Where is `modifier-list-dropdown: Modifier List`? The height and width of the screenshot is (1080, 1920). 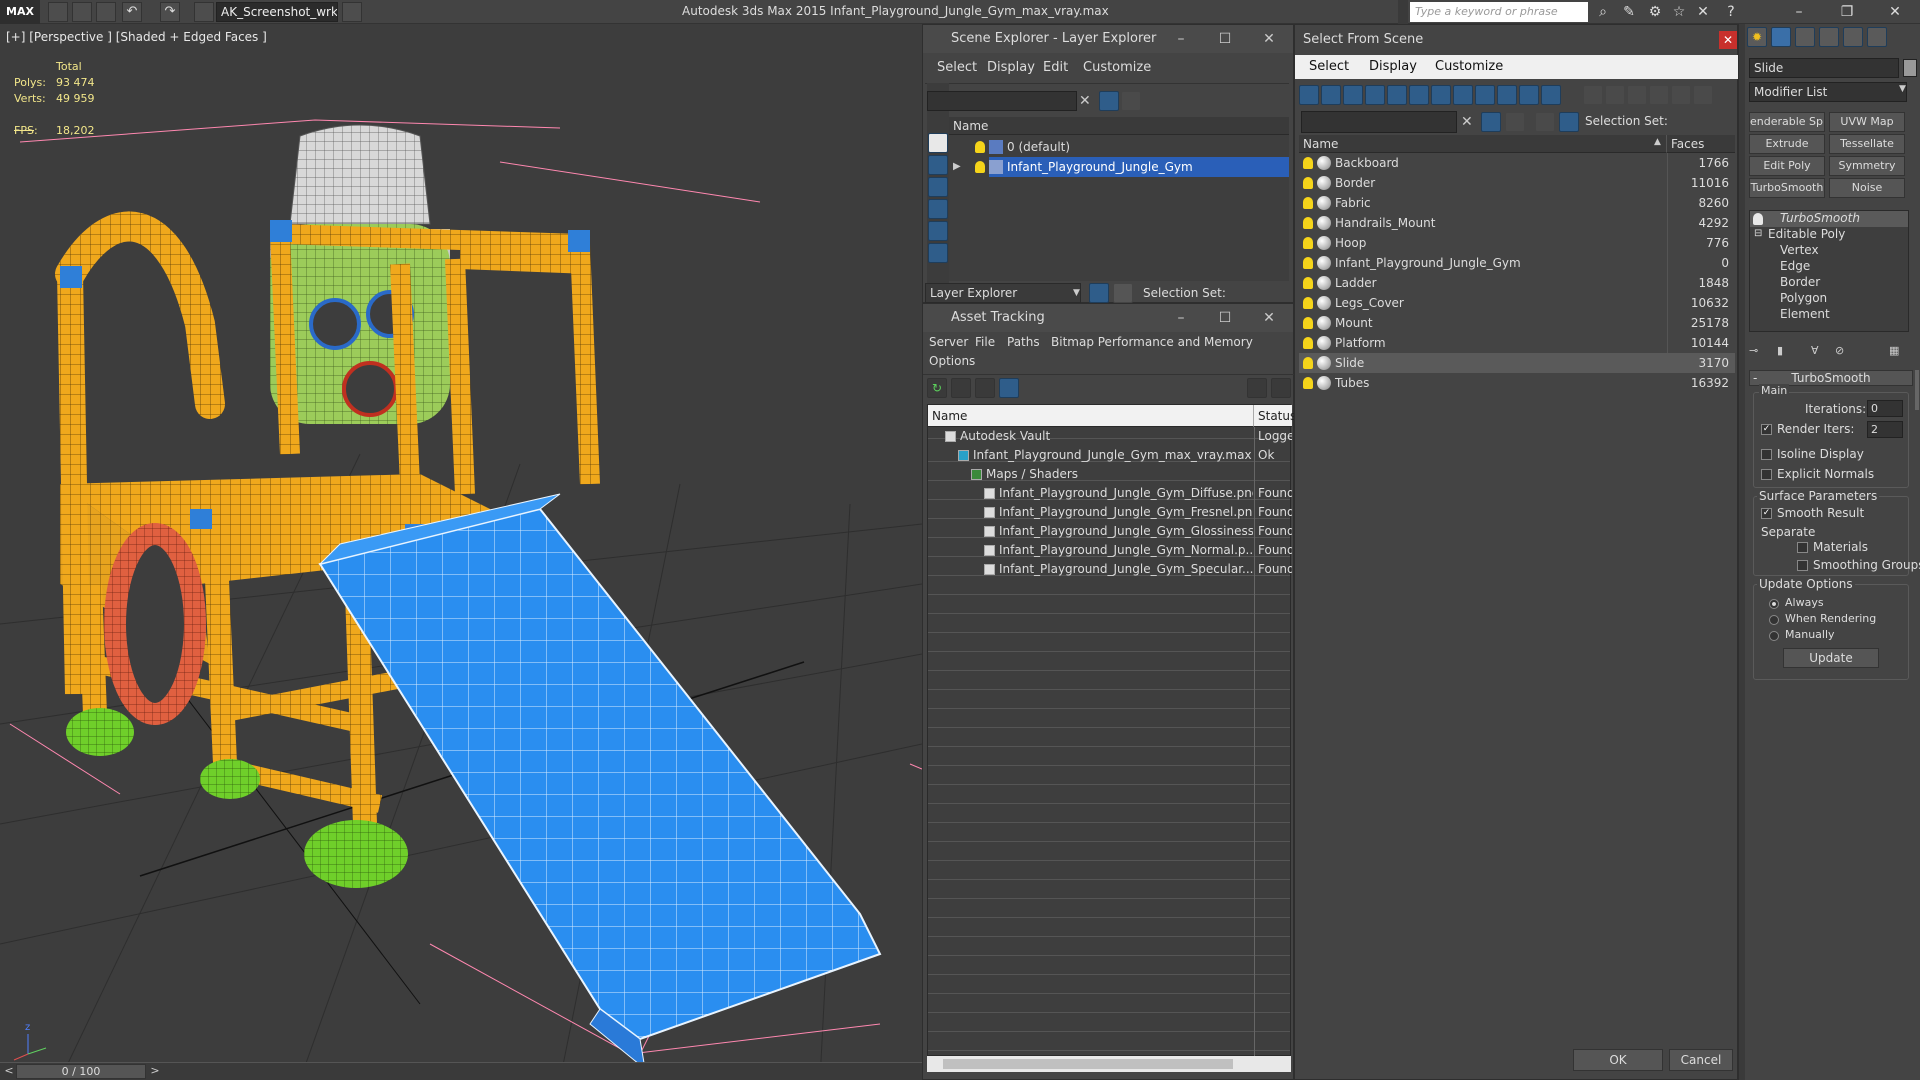
modifier-list-dropdown: Modifier List is located at coordinates (1828, 92).